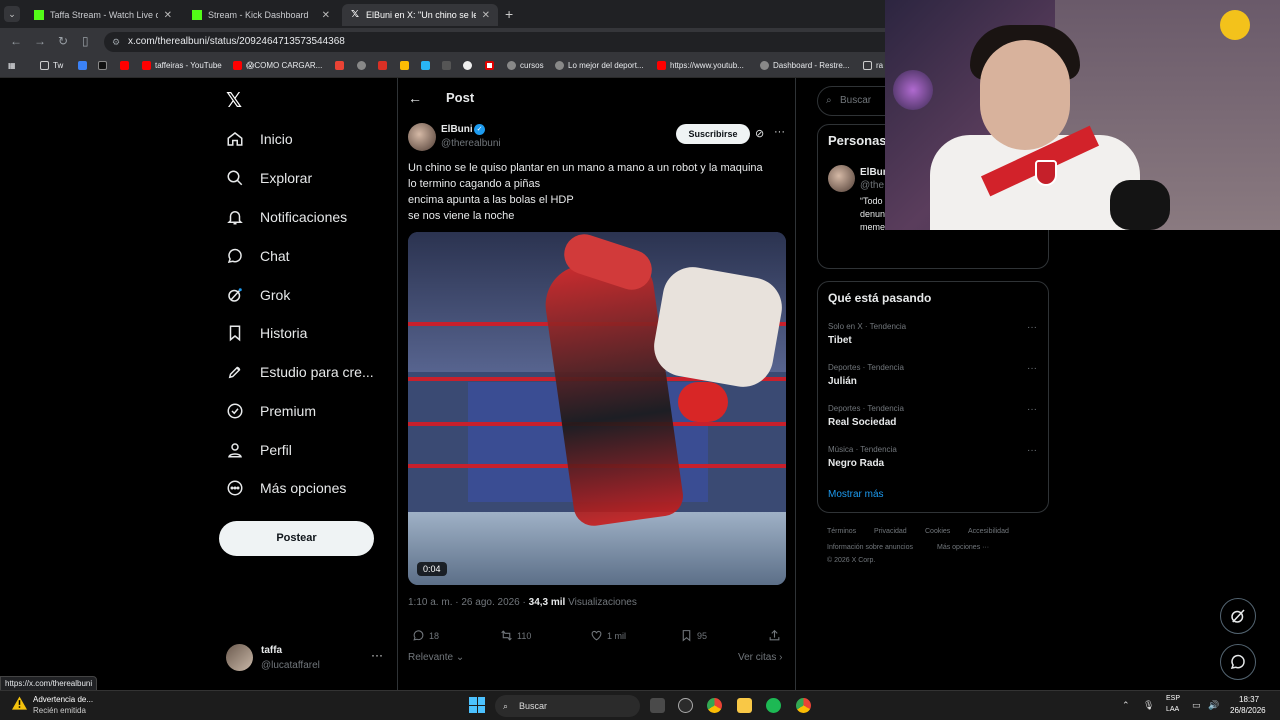 The height and width of the screenshot is (720, 1280). Describe the element at coordinates (422, 137) in the screenshot. I see `author-avatar` at that location.